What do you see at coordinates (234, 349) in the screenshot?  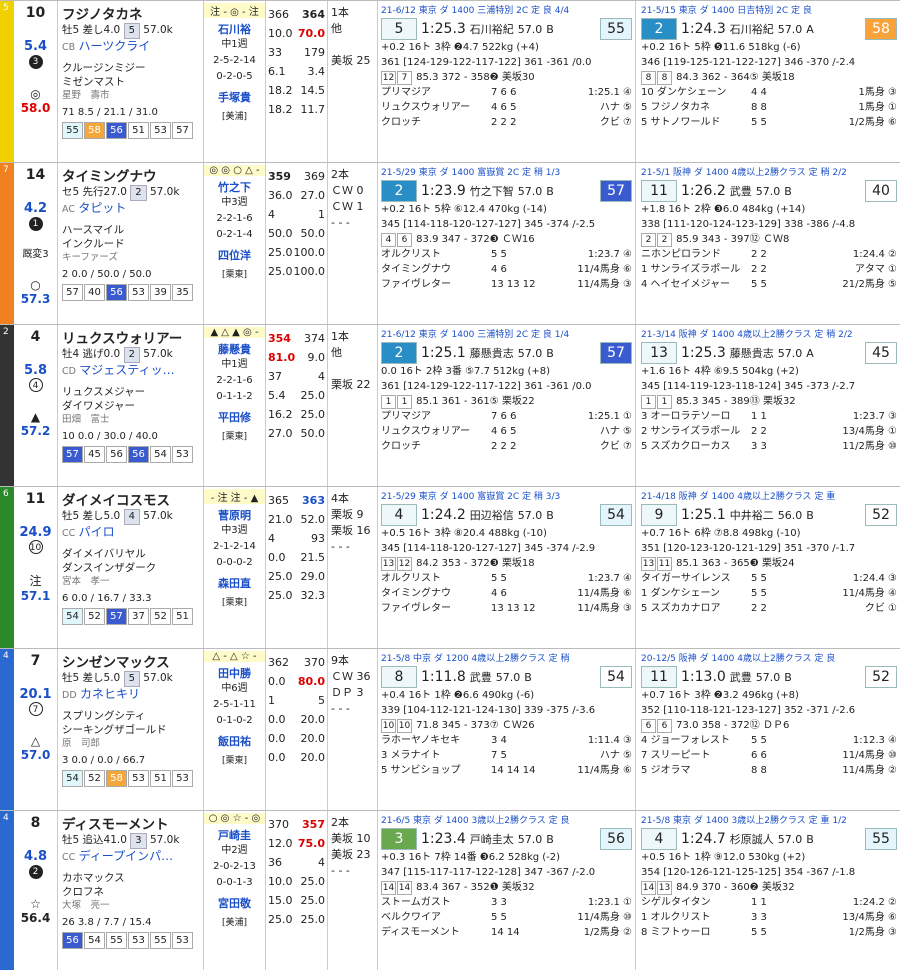 I see `jockey-name: 藤懸貴` at bounding box center [234, 349].